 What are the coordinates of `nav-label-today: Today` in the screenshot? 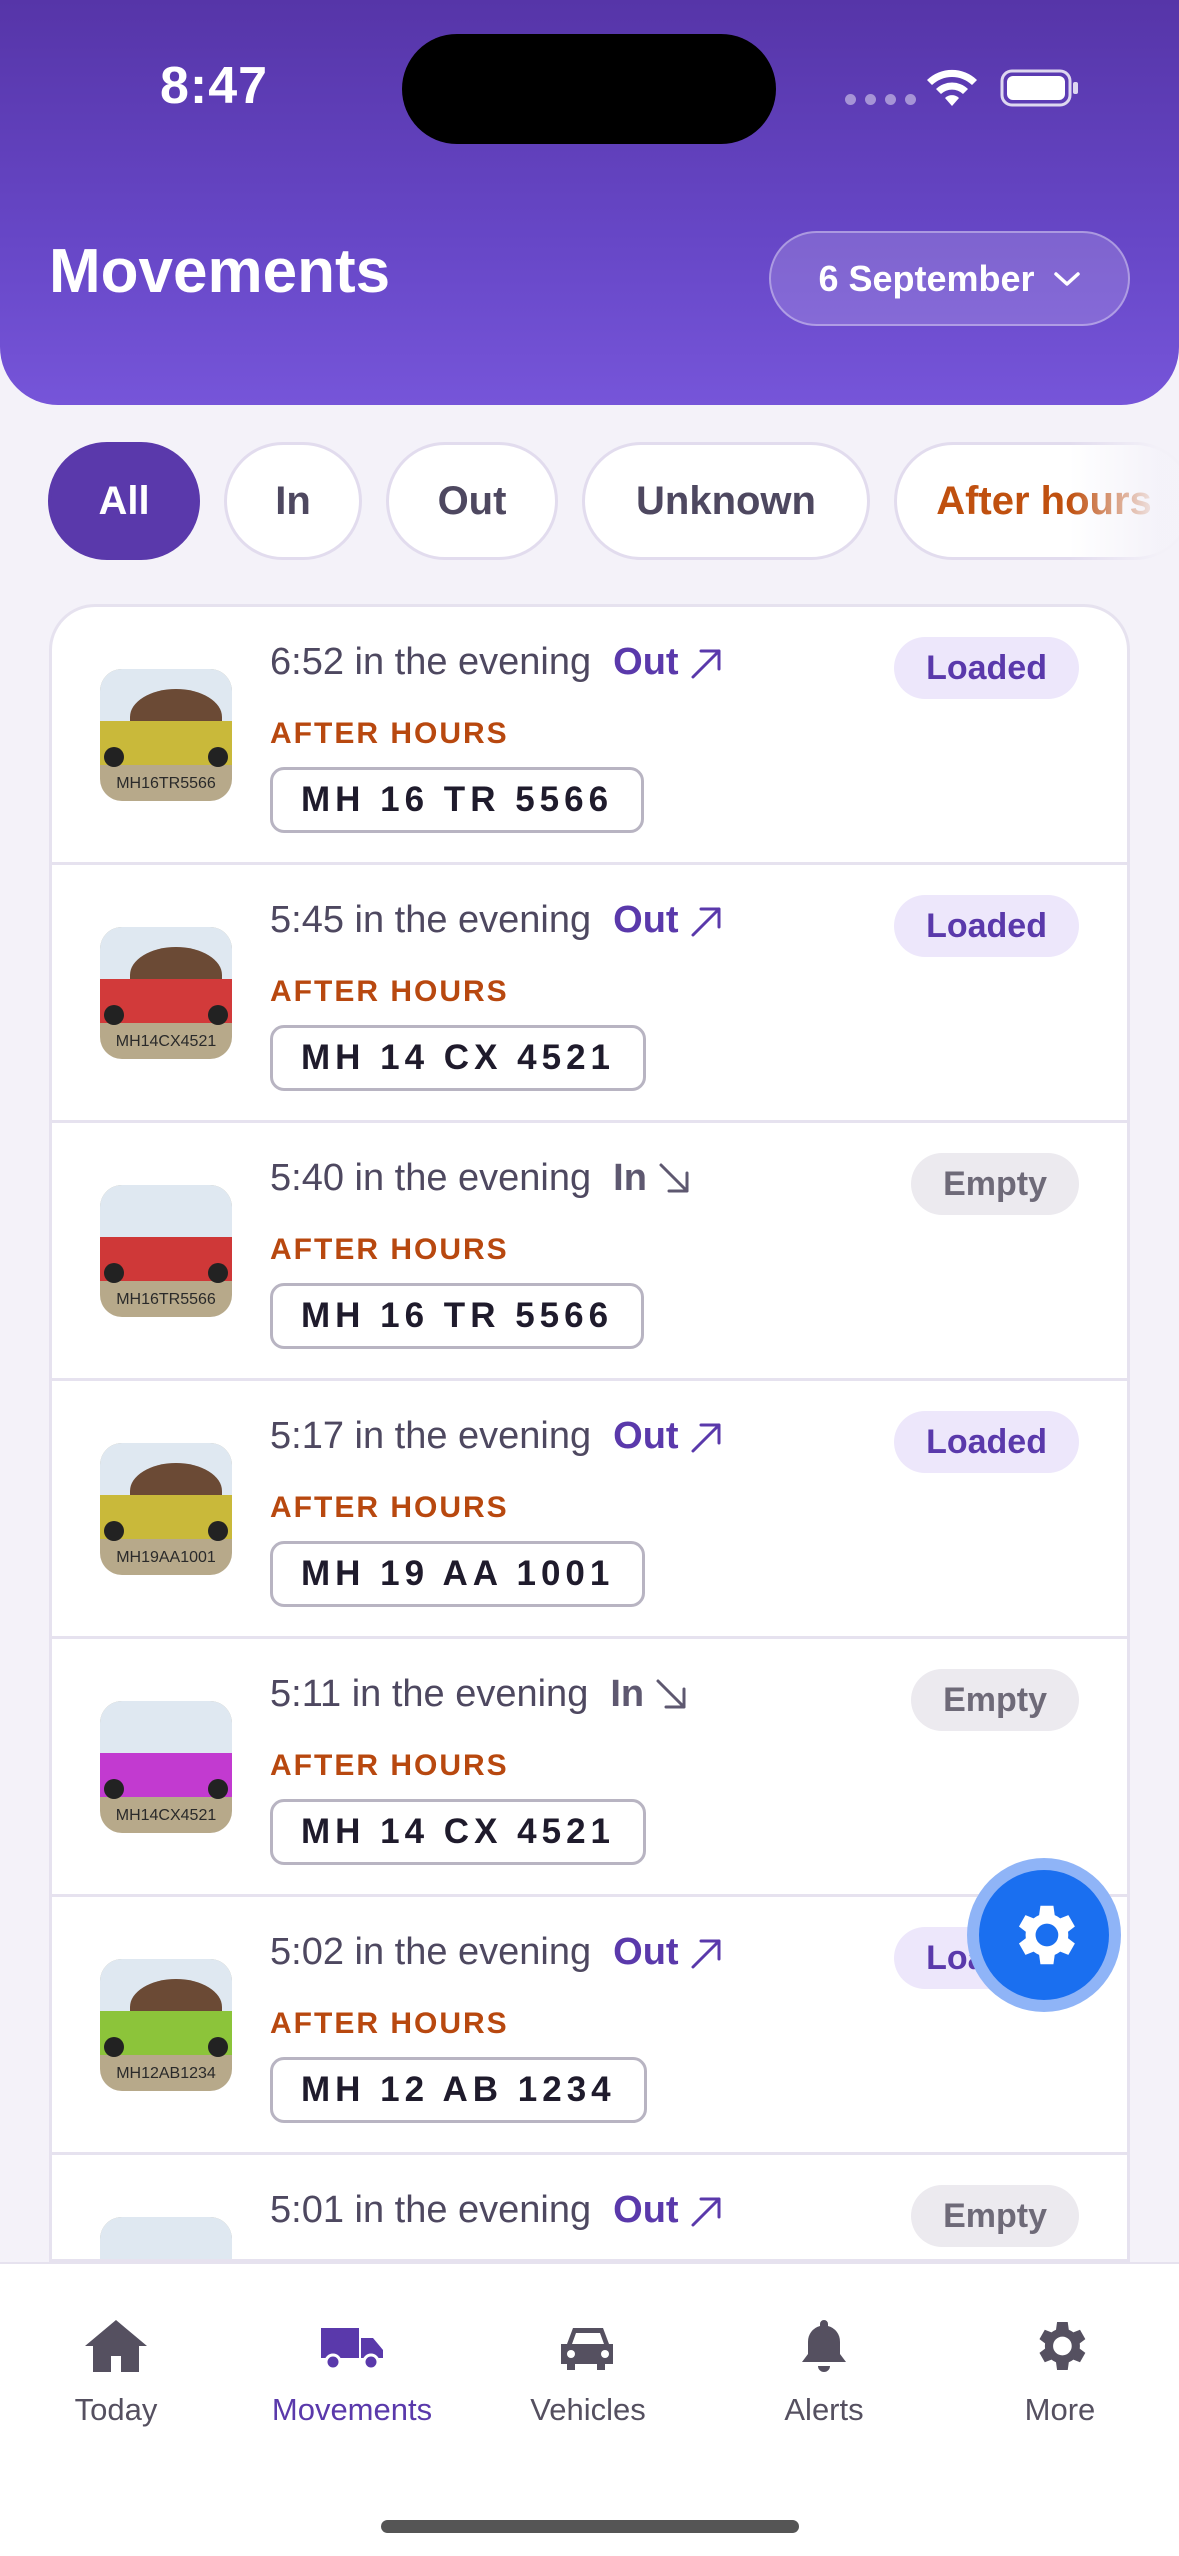 It's located at (116, 2409).